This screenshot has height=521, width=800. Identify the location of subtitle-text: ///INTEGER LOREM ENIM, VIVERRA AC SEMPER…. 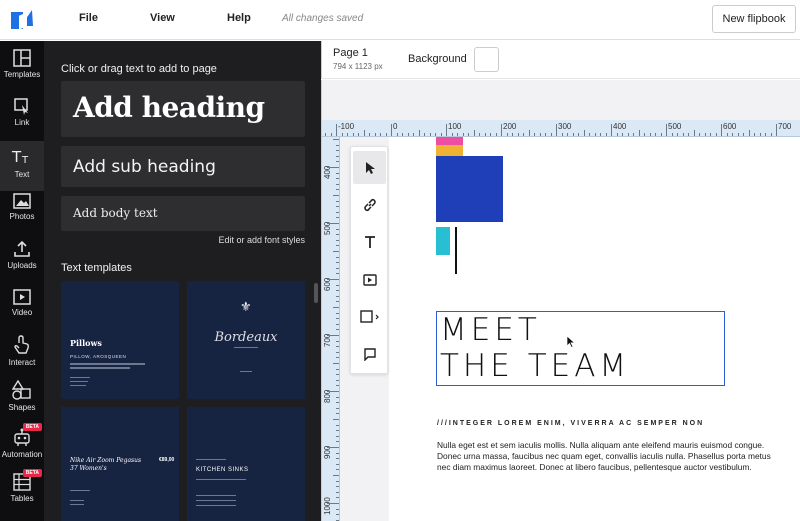
(570, 423).